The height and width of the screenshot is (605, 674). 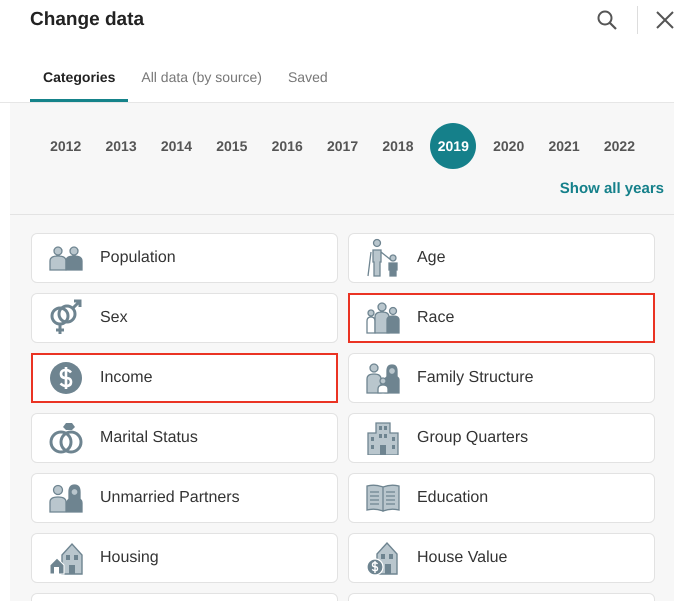 I want to click on category-card: Race, so click(x=501, y=318).